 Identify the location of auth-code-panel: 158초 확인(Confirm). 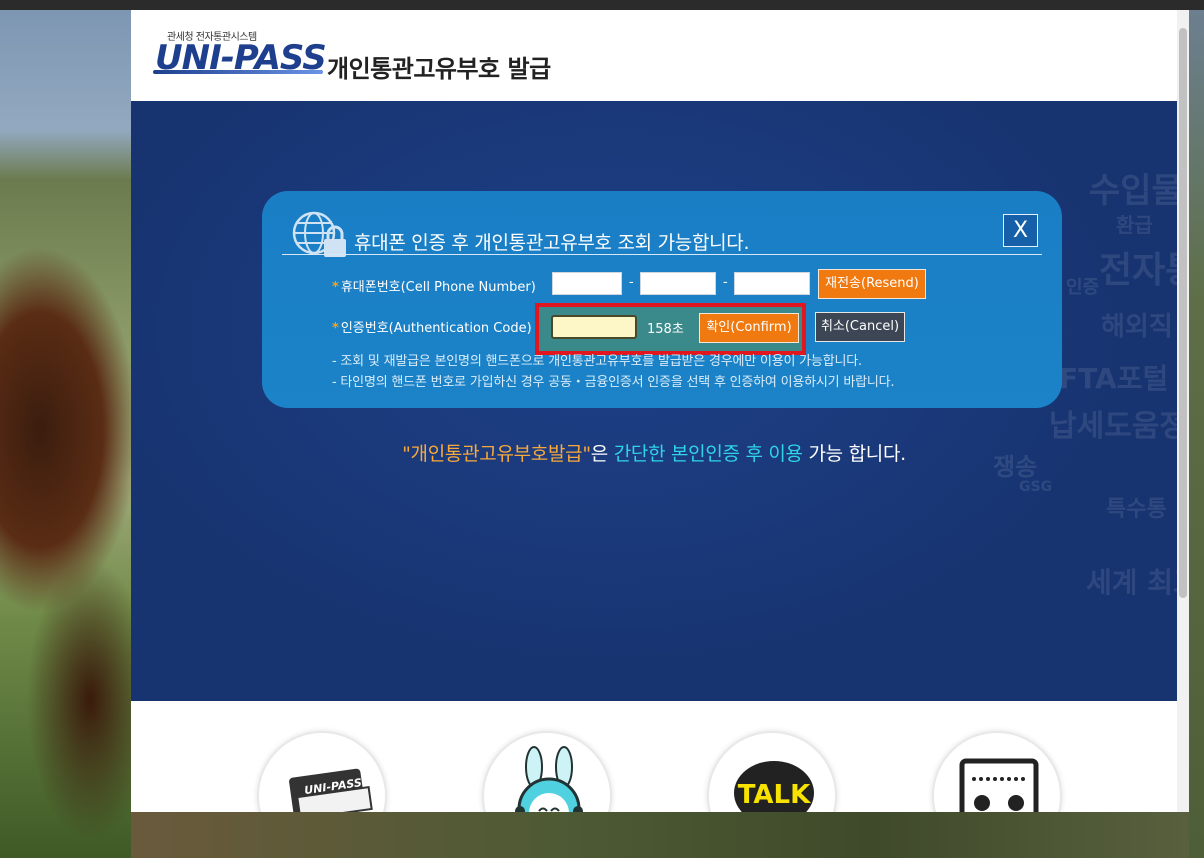
(670, 329).